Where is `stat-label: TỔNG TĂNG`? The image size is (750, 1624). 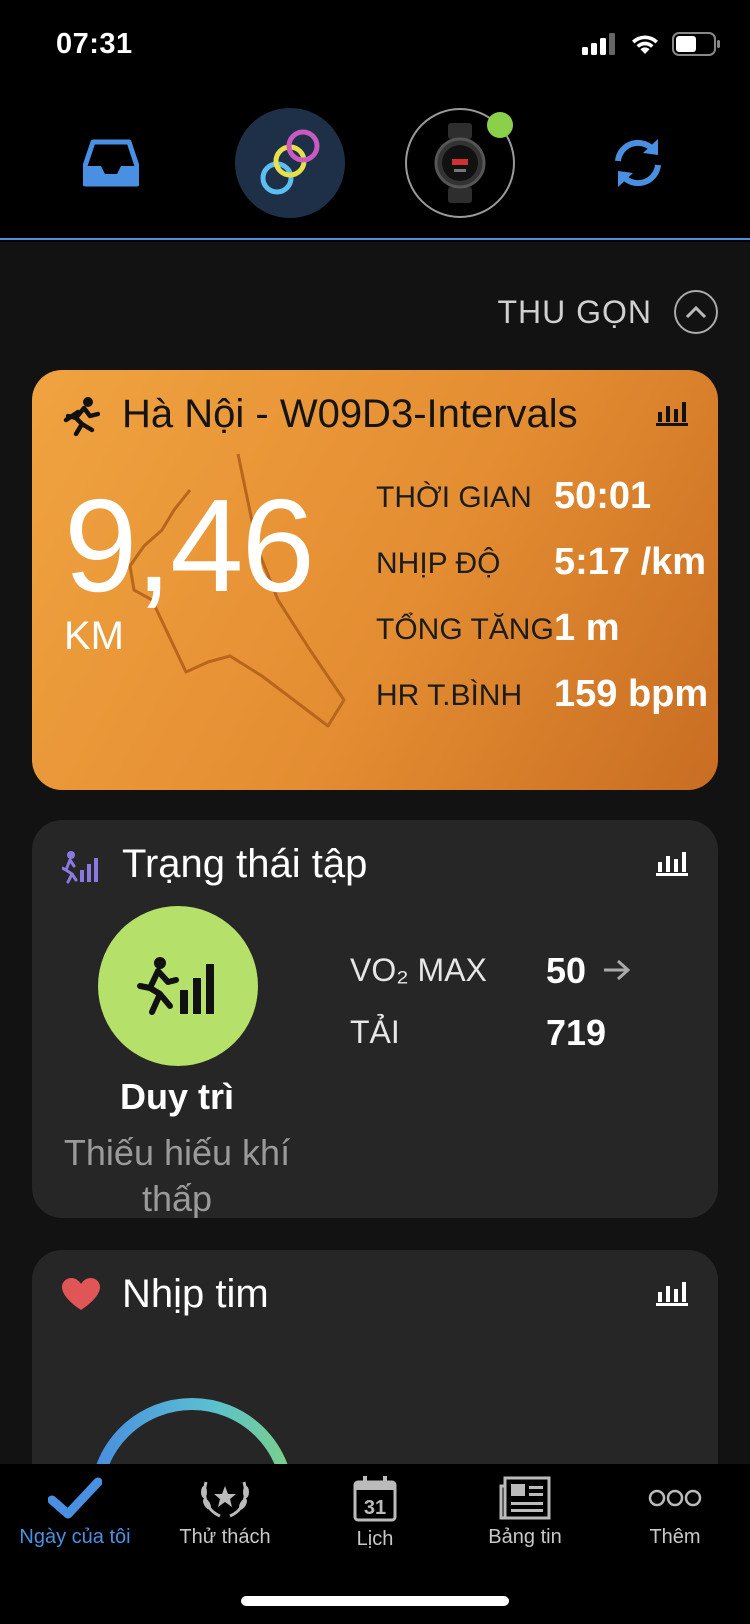
stat-label: TỔNG TĂNG is located at coordinates (465, 629).